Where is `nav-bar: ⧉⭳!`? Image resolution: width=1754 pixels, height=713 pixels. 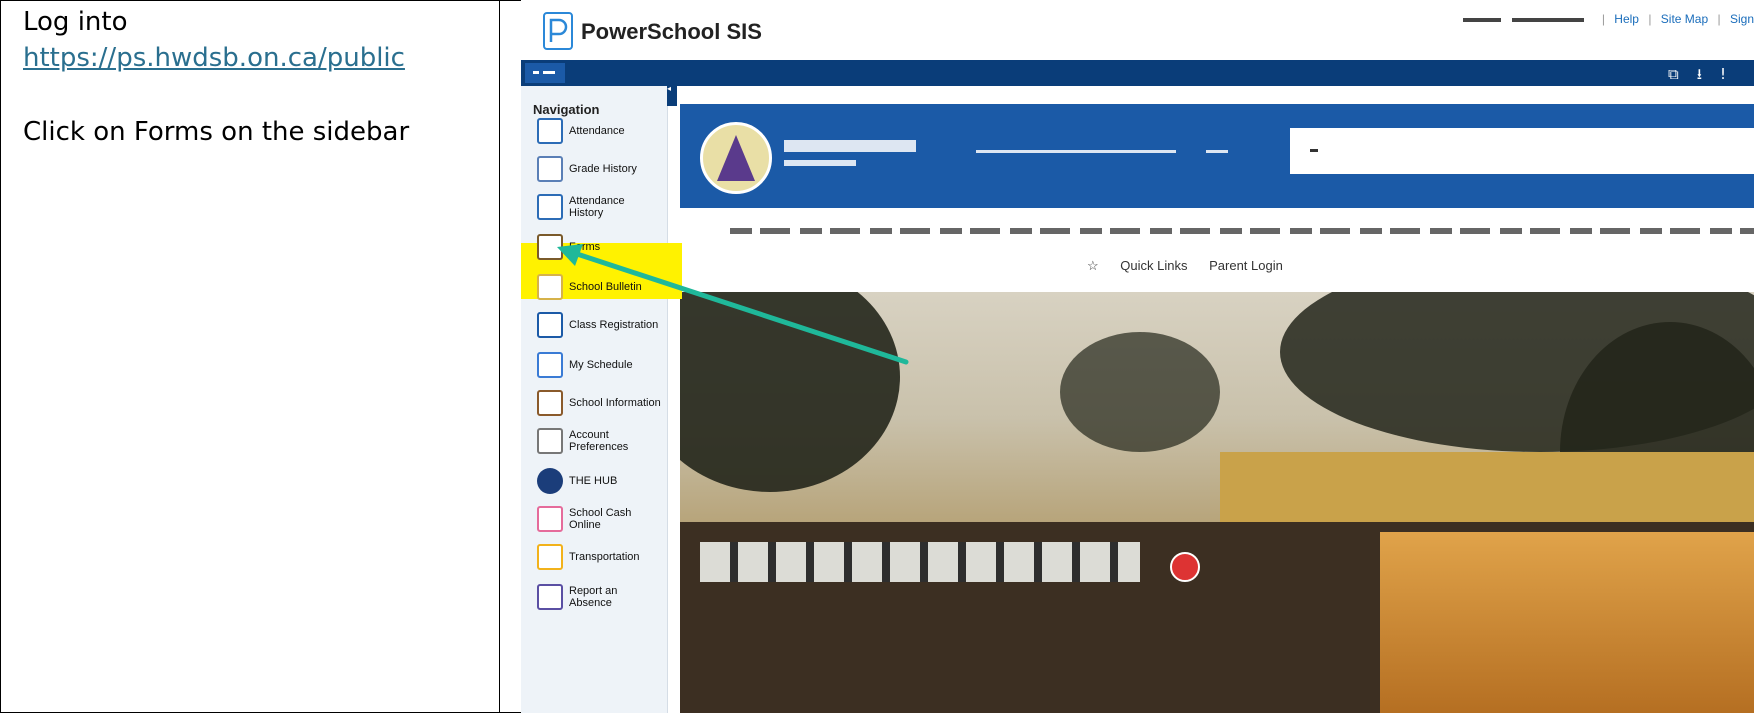
nav-bar: ⧉⭳! is located at coordinates (1137, 73).